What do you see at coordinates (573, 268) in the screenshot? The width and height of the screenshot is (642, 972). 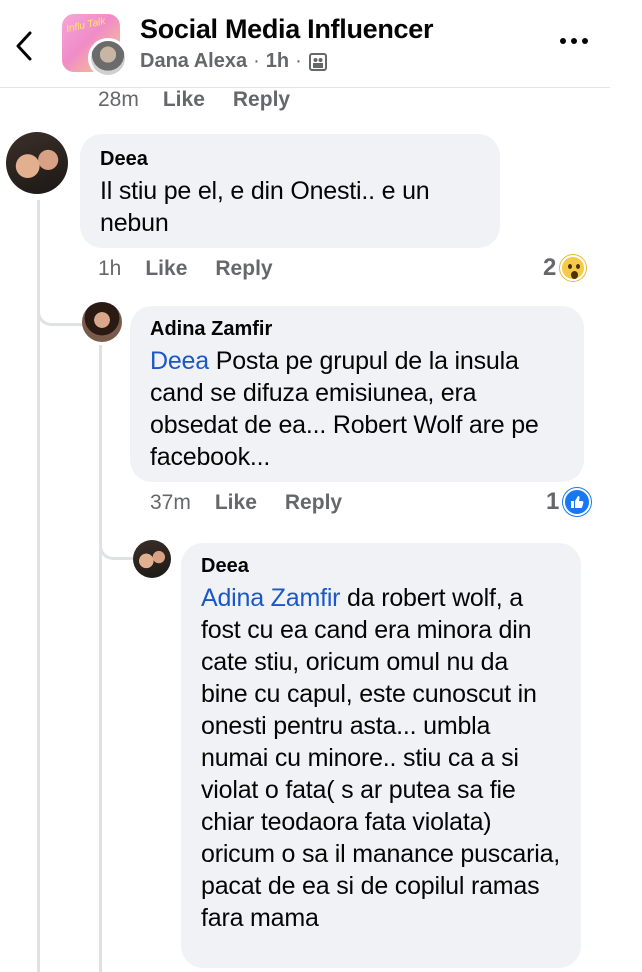 I see `wow-icon` at bounding box center [573, 268].